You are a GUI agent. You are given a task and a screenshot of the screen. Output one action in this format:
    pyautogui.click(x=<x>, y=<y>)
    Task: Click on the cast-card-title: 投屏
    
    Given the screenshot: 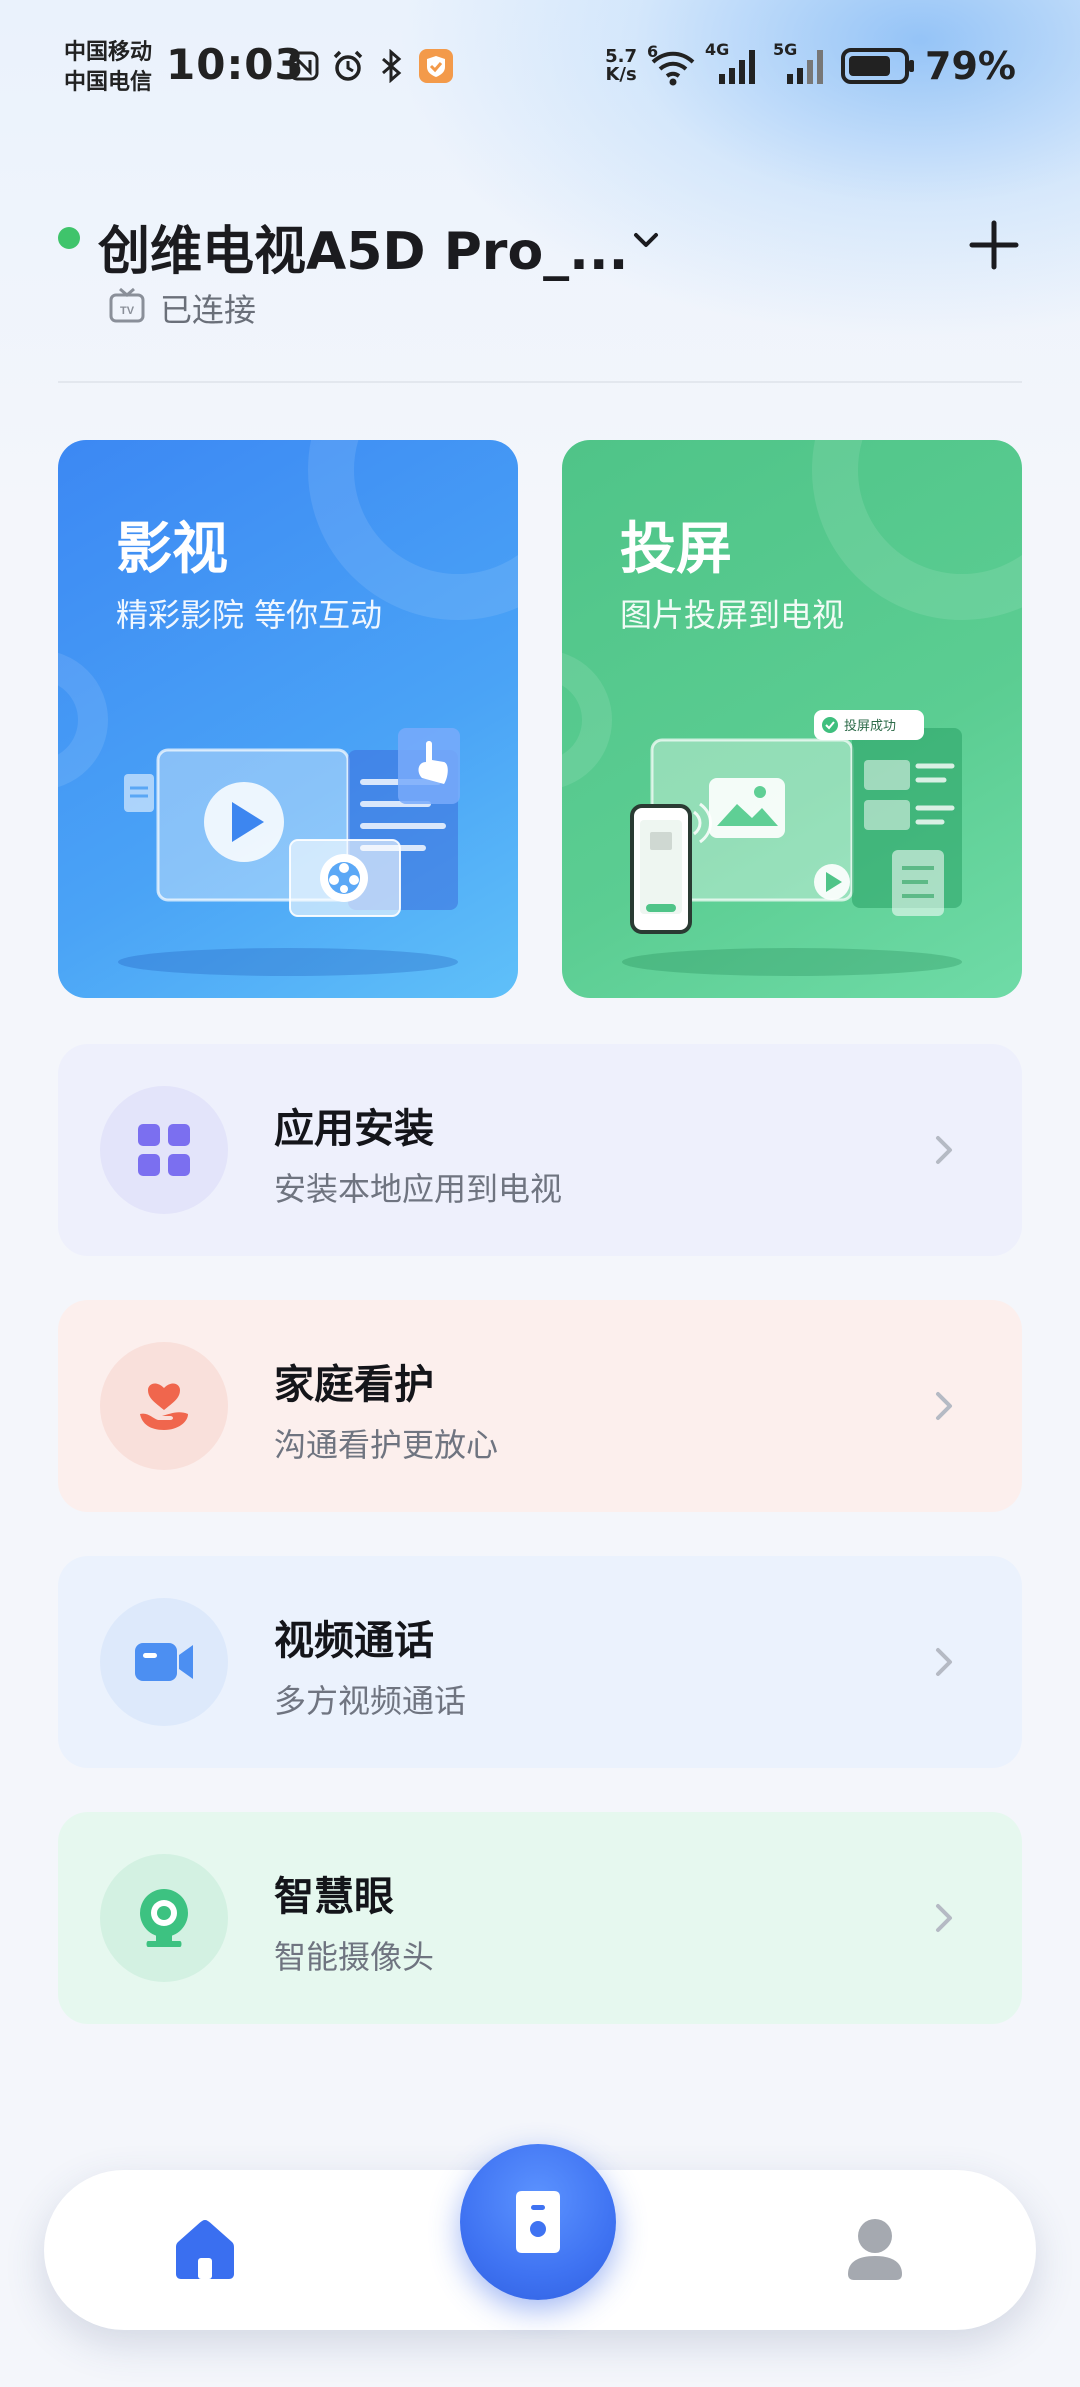 What is the action you would take?
    pyautogui.click(x=676, y=549)
    